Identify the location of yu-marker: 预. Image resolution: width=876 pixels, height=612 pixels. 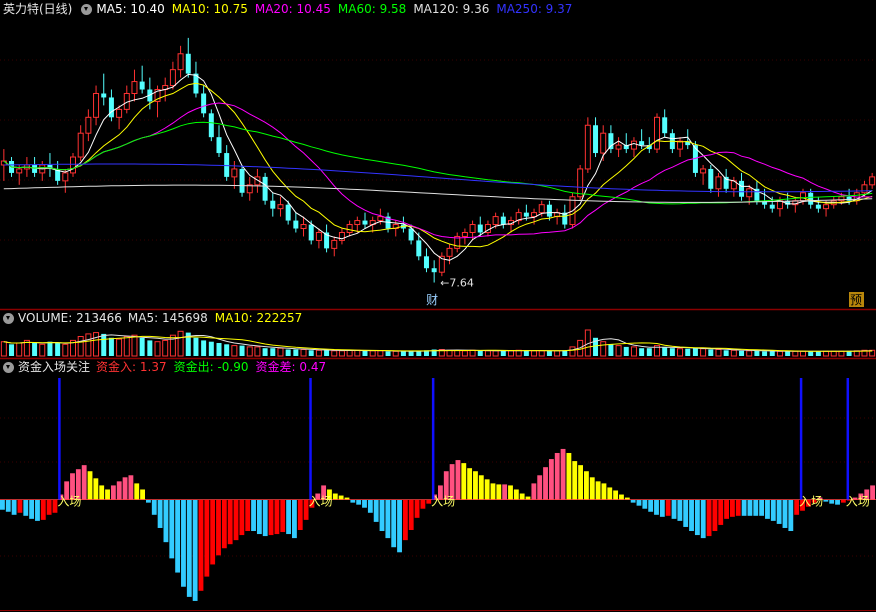
(856, 300).